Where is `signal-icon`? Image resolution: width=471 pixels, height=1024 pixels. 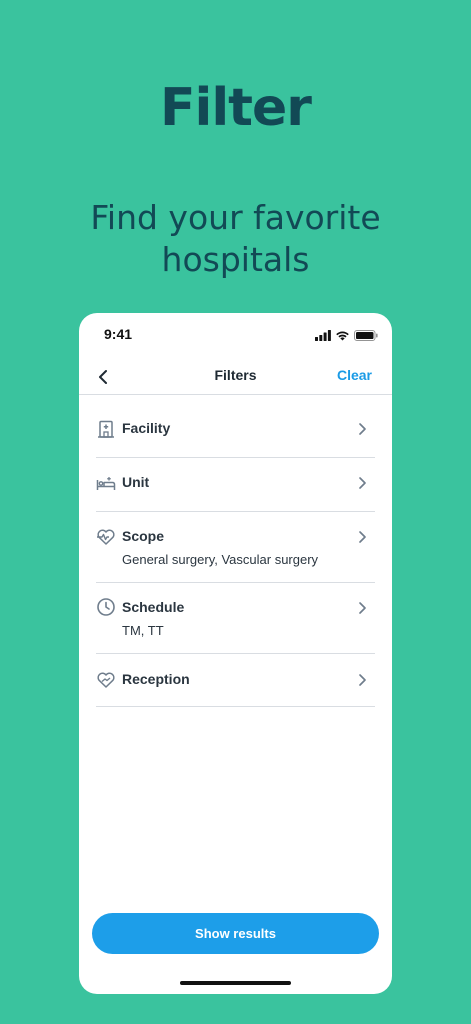
signal-icon is located at coordinates (323, 337).